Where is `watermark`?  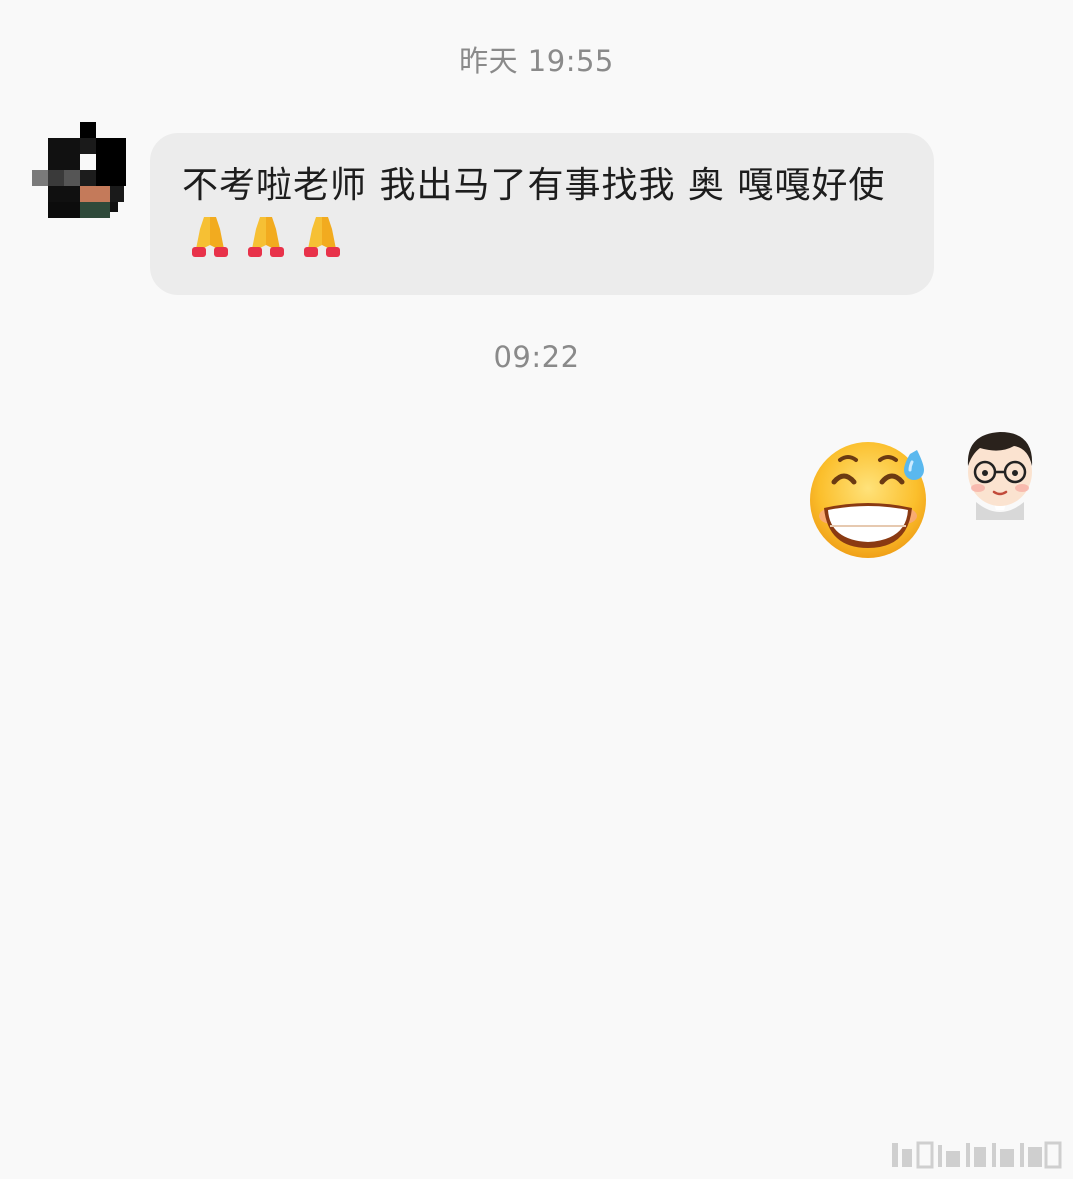
watermark is located at coordinates (976, 1155).